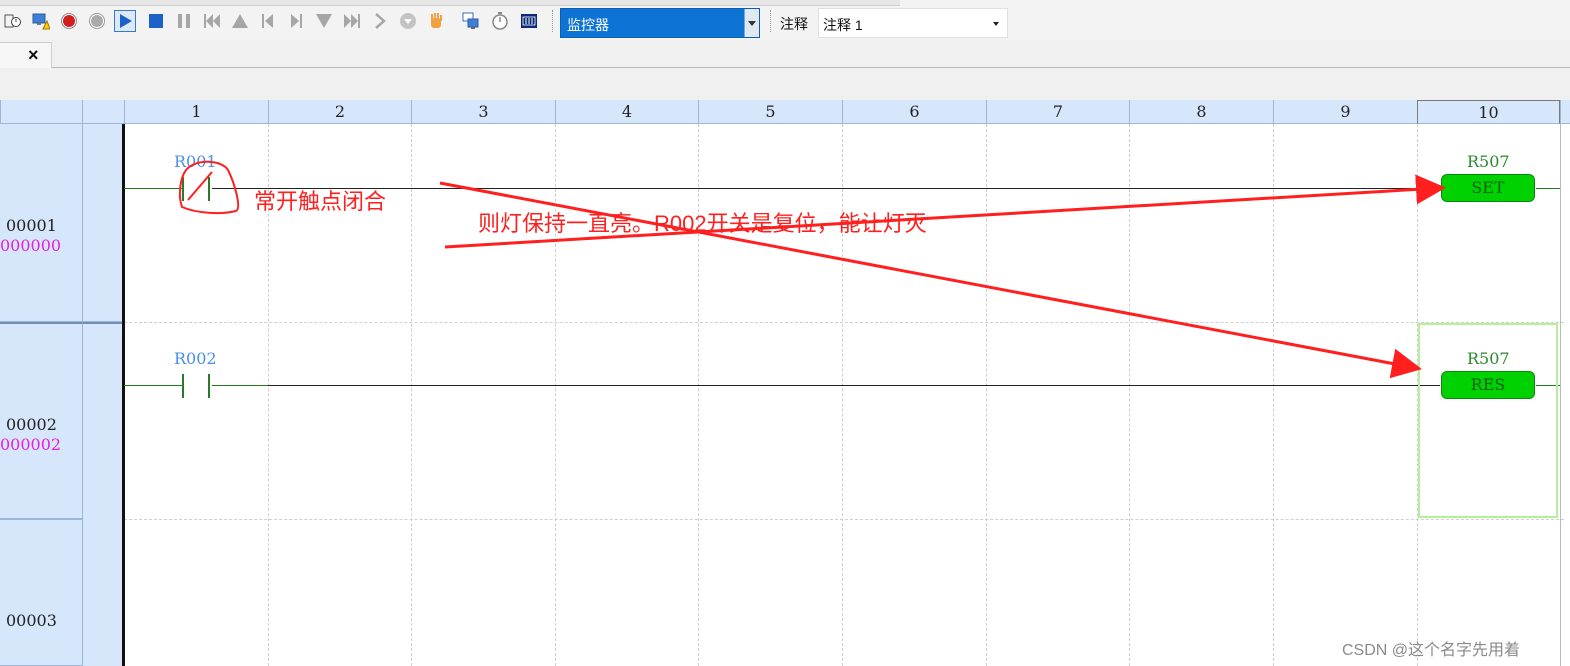 The width and height of the screenshot is (1570, 666). Describe the element at coordinates (268, 21) in the screenshot. I see `step-back-icon` at that location.